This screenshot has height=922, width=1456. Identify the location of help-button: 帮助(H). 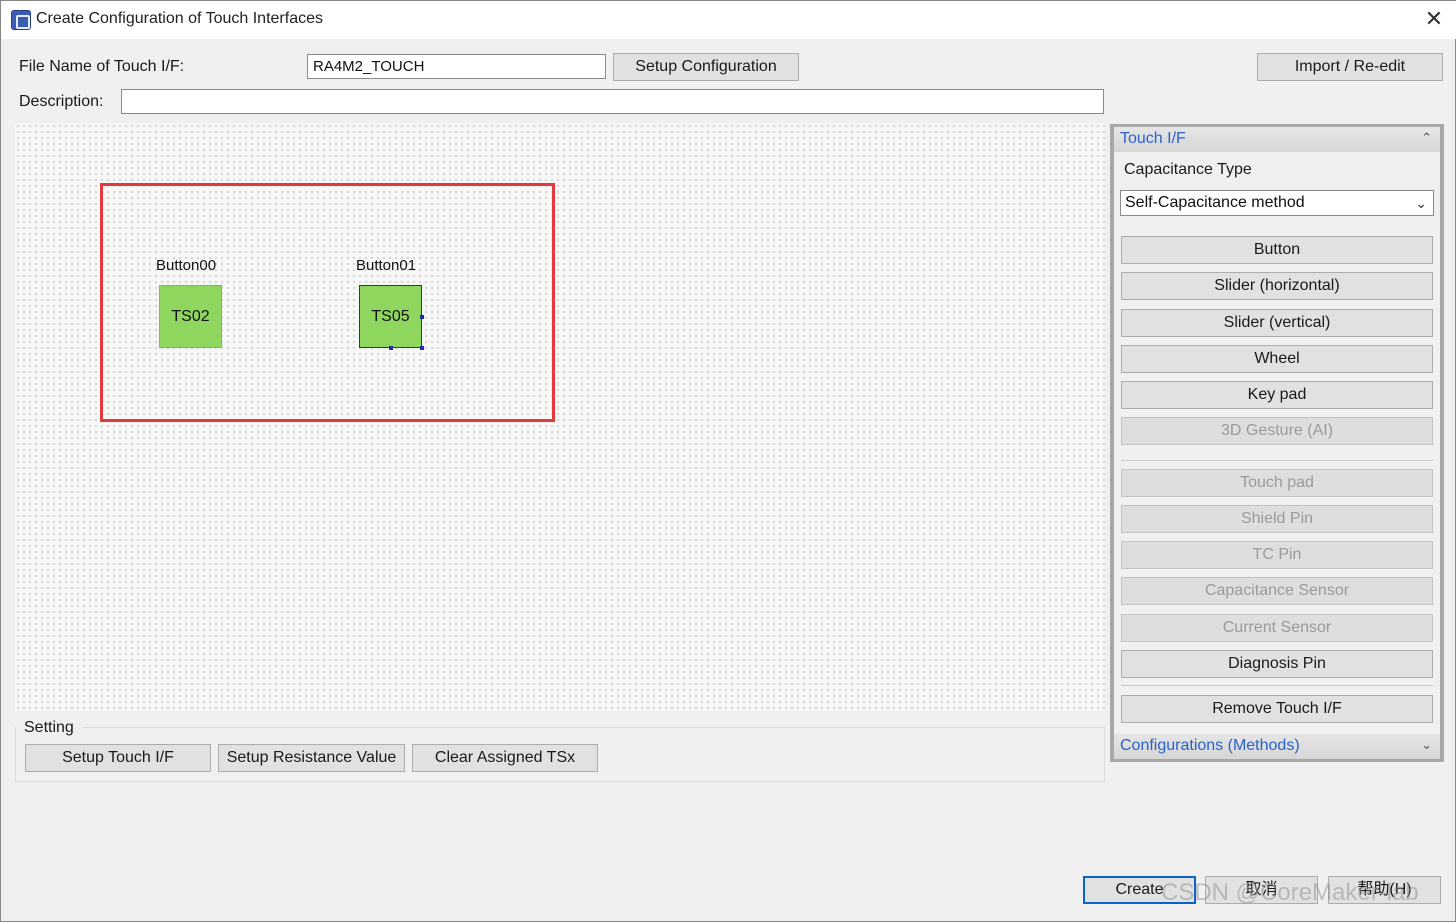
(1384, 890).